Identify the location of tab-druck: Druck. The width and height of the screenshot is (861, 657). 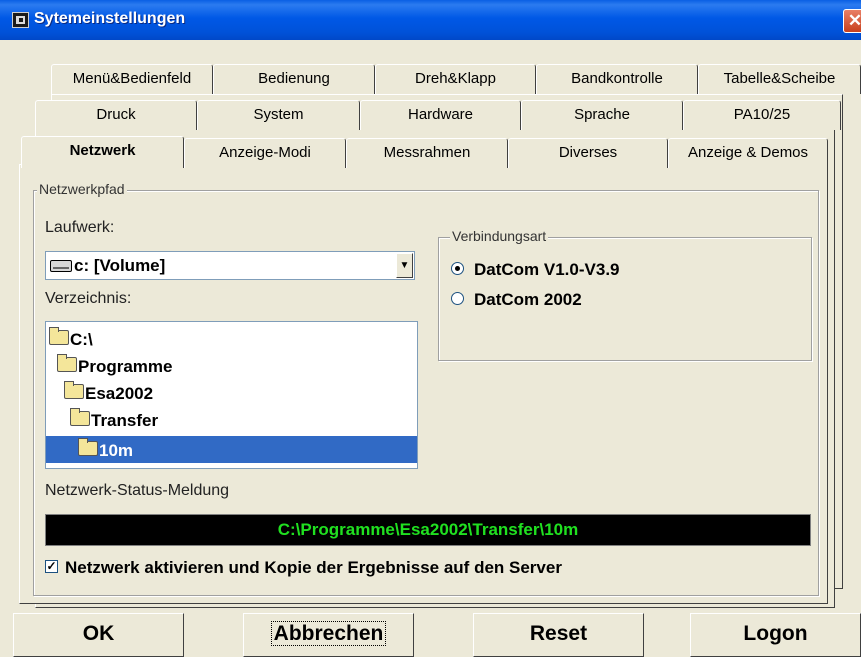
(116, 115).